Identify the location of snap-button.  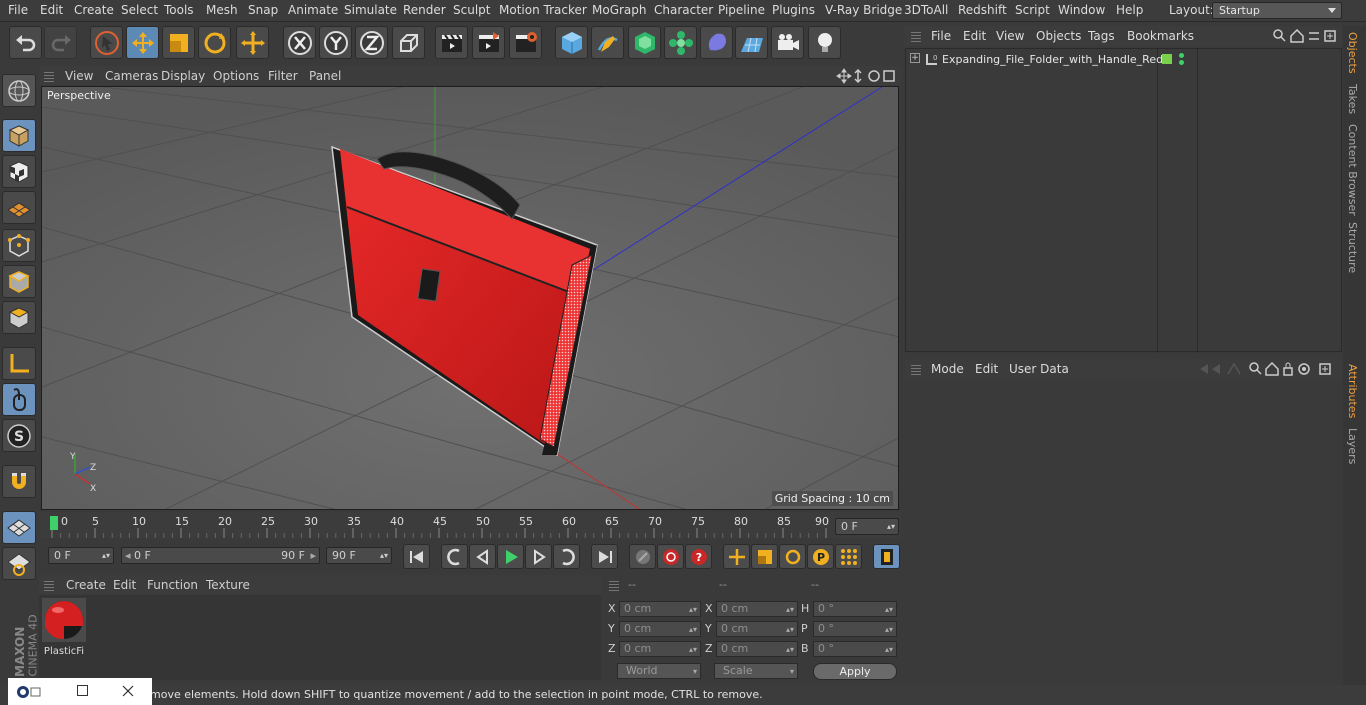
(19, 481).